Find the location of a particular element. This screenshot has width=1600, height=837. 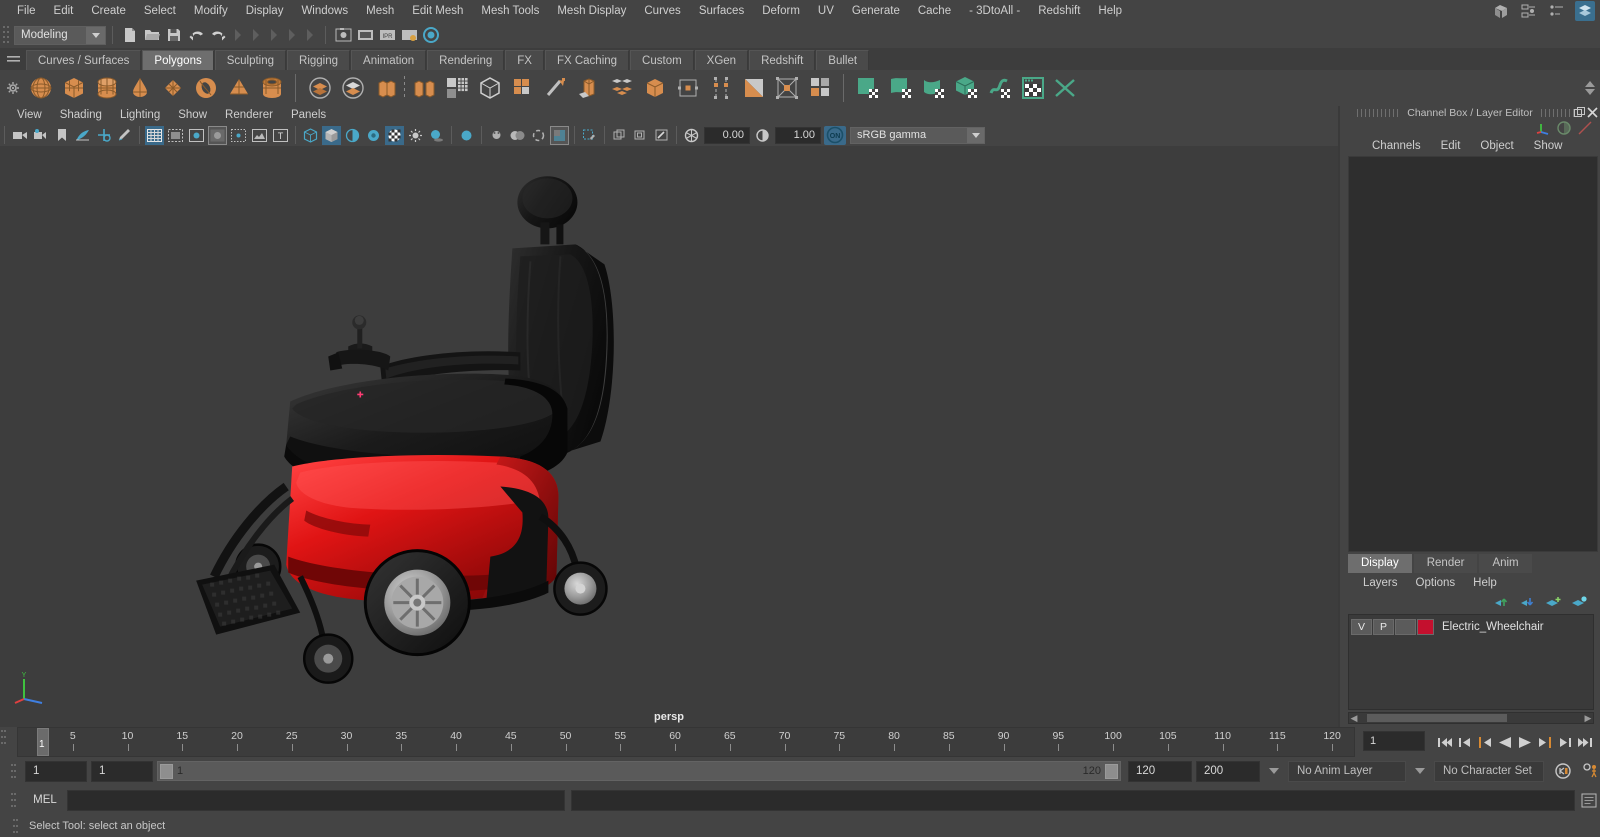

shelf-tab-custom: Custom is located at coordinates (662, 60).